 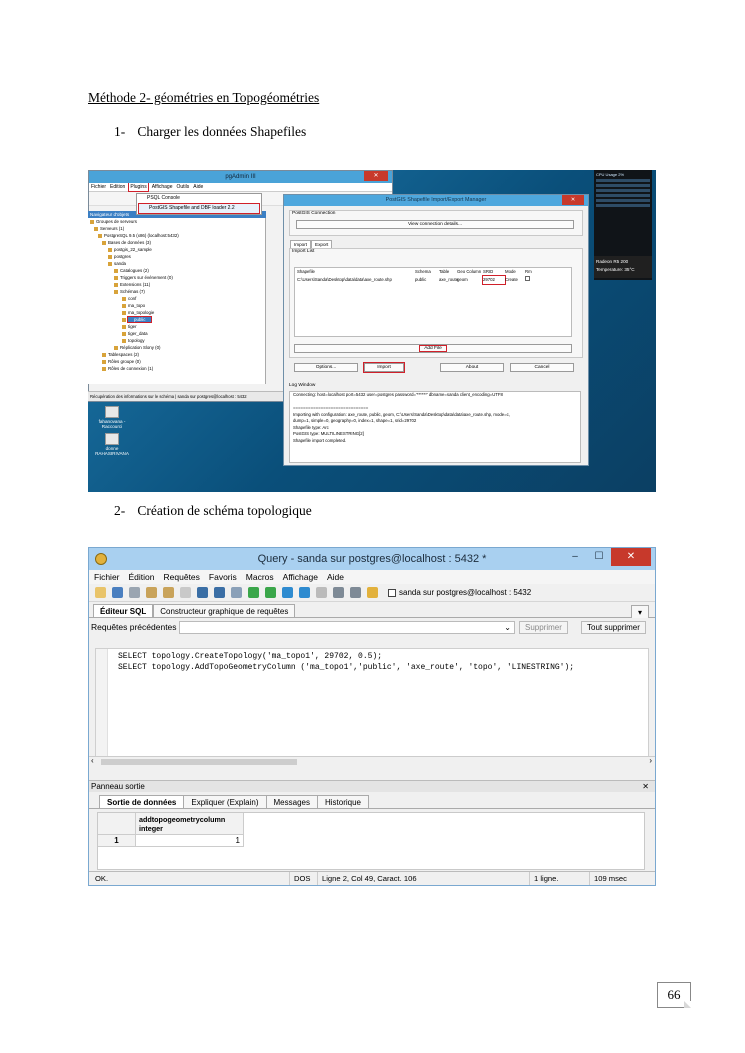 What do you see at coordinates (176, 347) in the screenshot?
I see `tree-item: Réplication Slony (0)` at bounding box center [176, 347].